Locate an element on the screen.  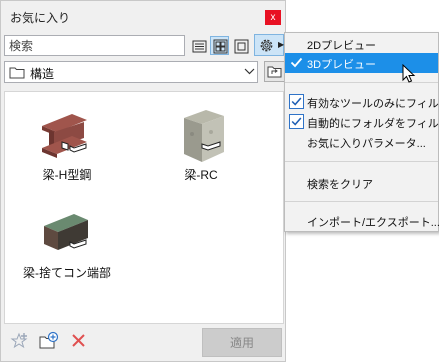
menu-item-filter-active-tools: 有効なツールのみにフィルタ is located at coordinates (362, 102).